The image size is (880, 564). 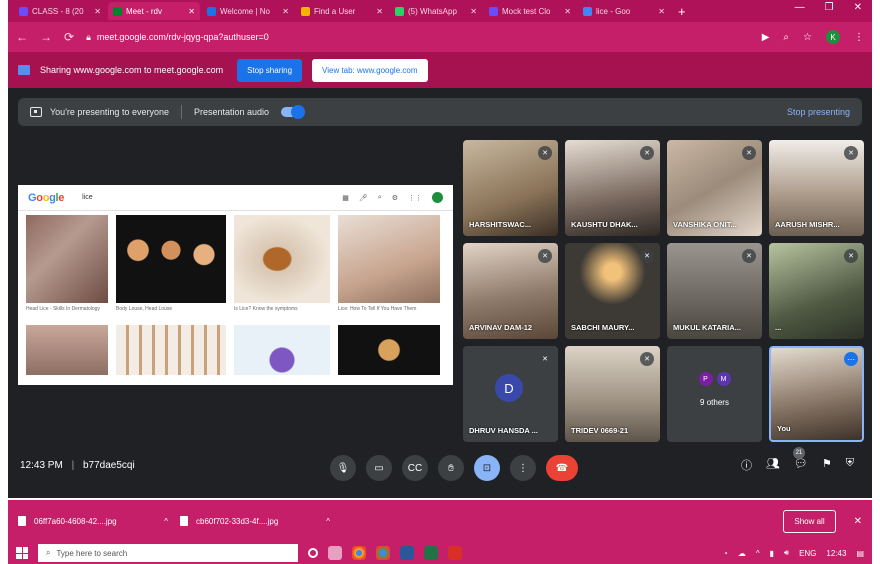 I want to click on tab-class: CLASS - 8 (20 ✕, so click(x=60, y=11).